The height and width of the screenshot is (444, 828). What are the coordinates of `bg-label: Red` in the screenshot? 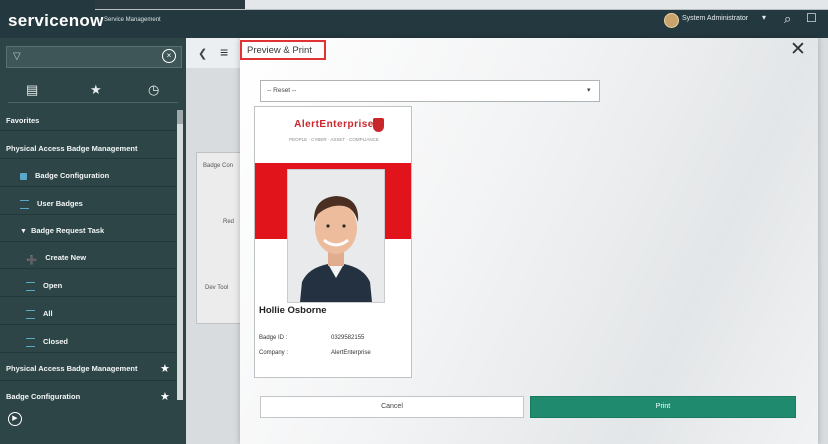 It's located at (229, 222).